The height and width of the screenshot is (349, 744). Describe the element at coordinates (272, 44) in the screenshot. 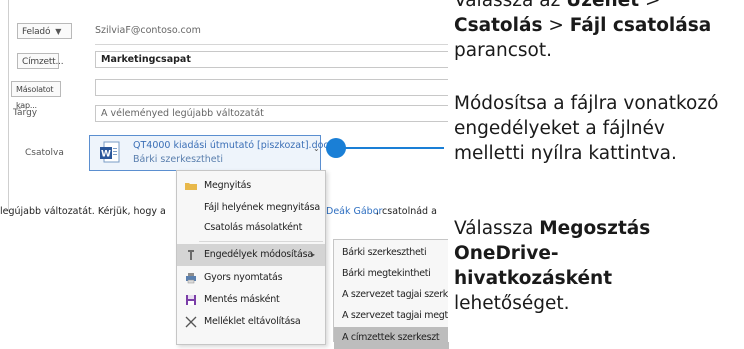

I see `divider` at that location.